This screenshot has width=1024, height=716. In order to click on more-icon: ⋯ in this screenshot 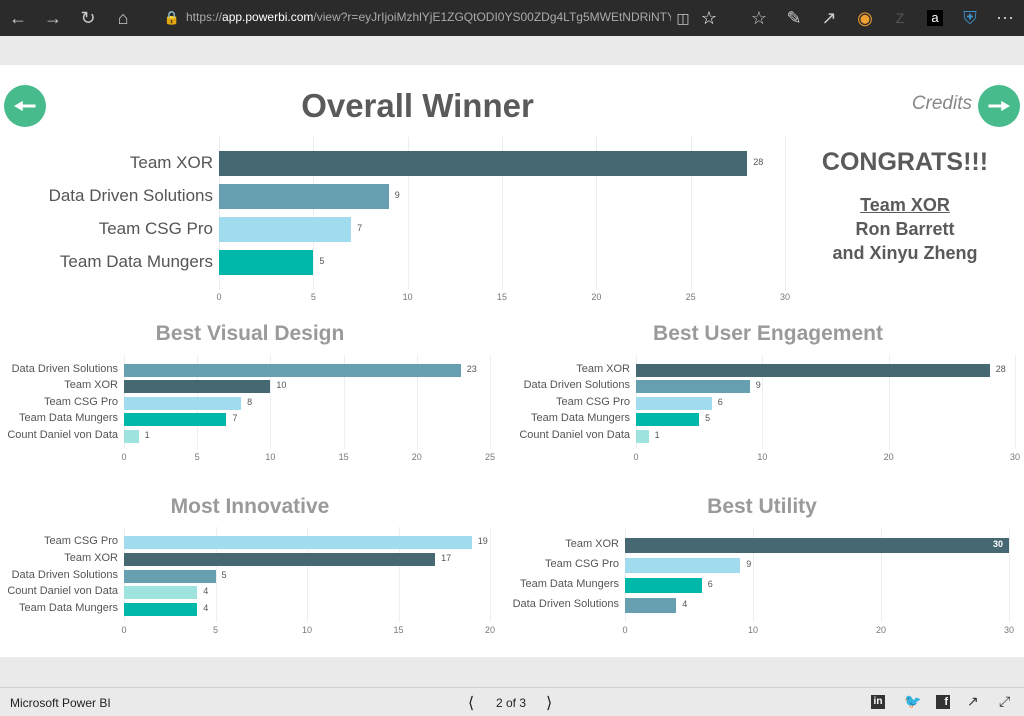, I will do `click(1005, 18)`.